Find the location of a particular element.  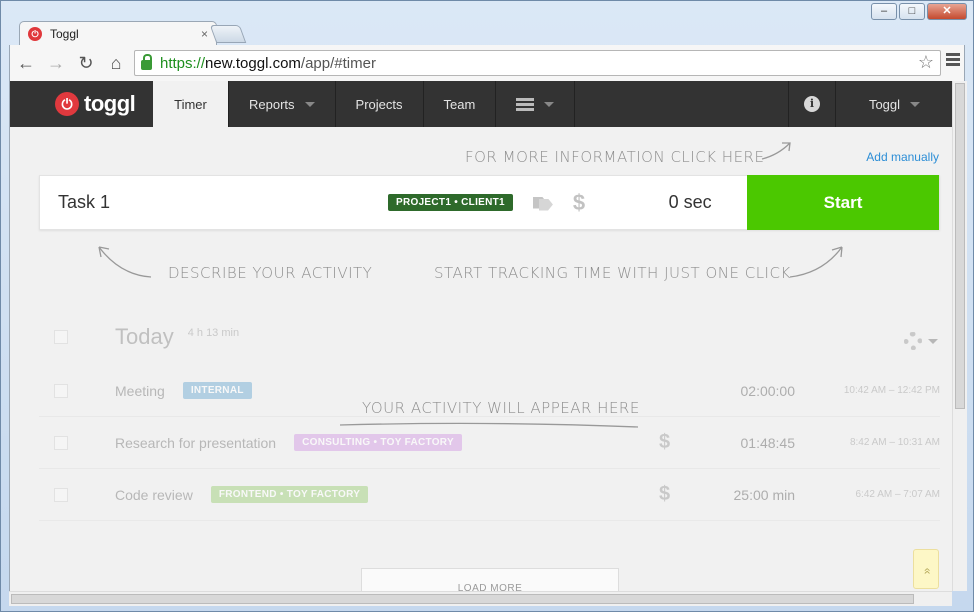

gear-icon is located at coordinates (913, 341).